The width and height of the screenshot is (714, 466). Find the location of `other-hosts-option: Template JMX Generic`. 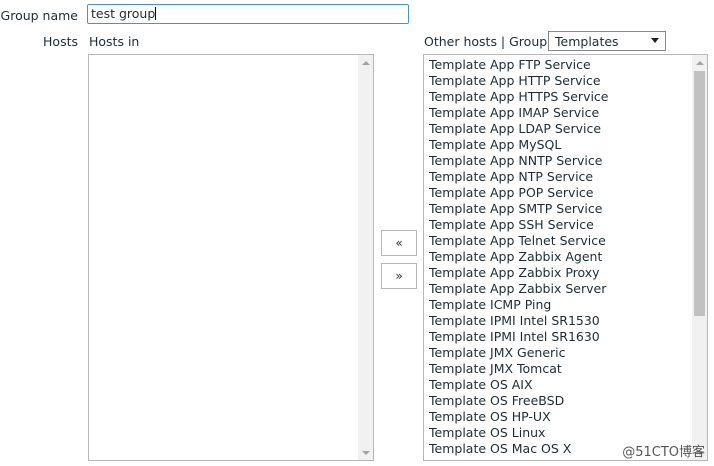

other-hosts-option: Template JMX Generic is located at coordinates (497, 353).